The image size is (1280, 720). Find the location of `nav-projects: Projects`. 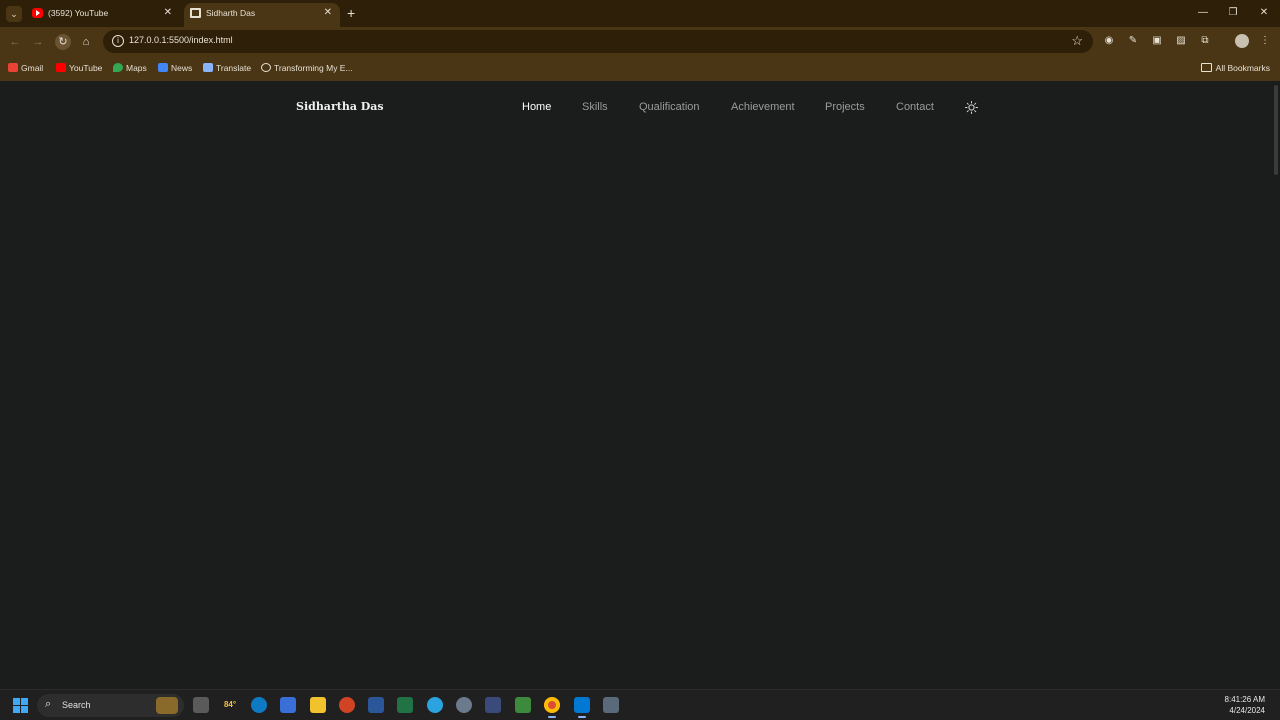

nav-projects: Projects is located at coordinates (845, 107).